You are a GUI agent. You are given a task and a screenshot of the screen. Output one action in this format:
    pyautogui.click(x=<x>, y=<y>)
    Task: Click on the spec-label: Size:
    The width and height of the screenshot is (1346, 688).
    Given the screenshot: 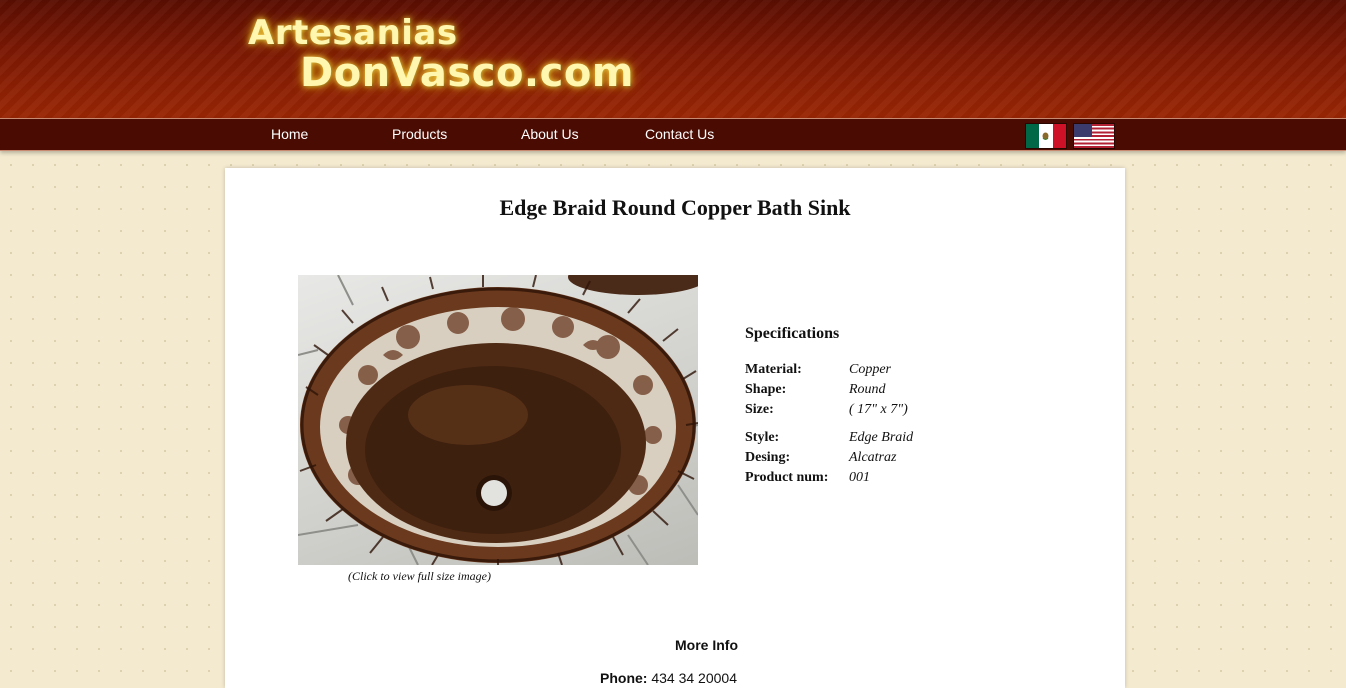 What is the action you would take?
    pyautogui.click(x=759, y=409)
    